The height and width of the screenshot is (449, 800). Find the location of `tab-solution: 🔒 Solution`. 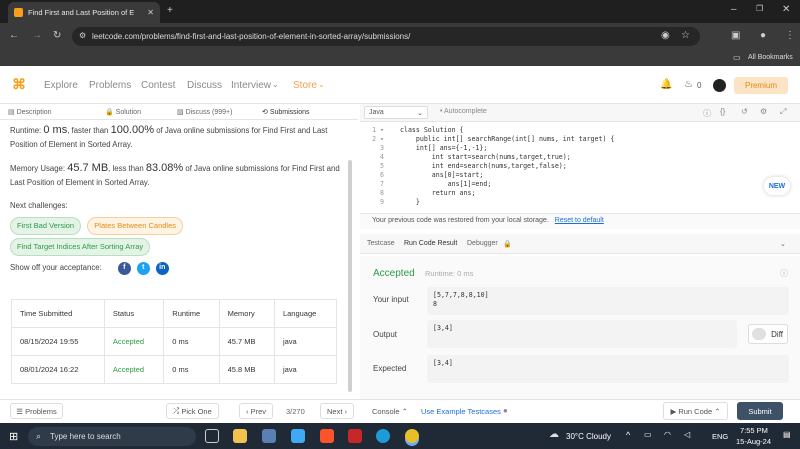

tab-solution: 🔒 Solution is located at coordinates (123, 112).